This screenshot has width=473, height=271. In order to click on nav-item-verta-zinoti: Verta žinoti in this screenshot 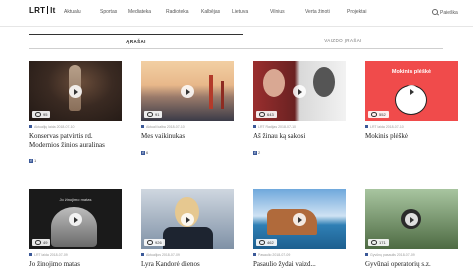, I will do `click(317, 12)`.